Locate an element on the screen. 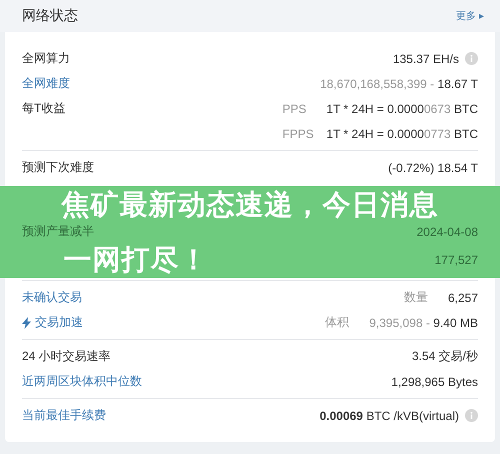 The width and height of the screenshot is (500, 454). row-link: 交易加速 is located at coordinates (59, 322).